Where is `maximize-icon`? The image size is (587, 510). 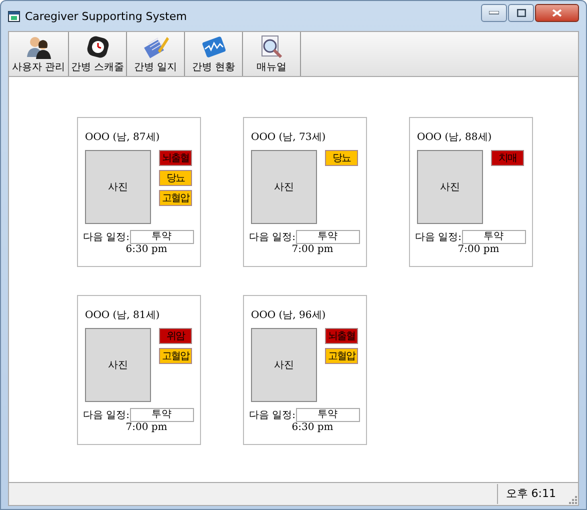
maximize-icon is located at coordinates (521, 13).